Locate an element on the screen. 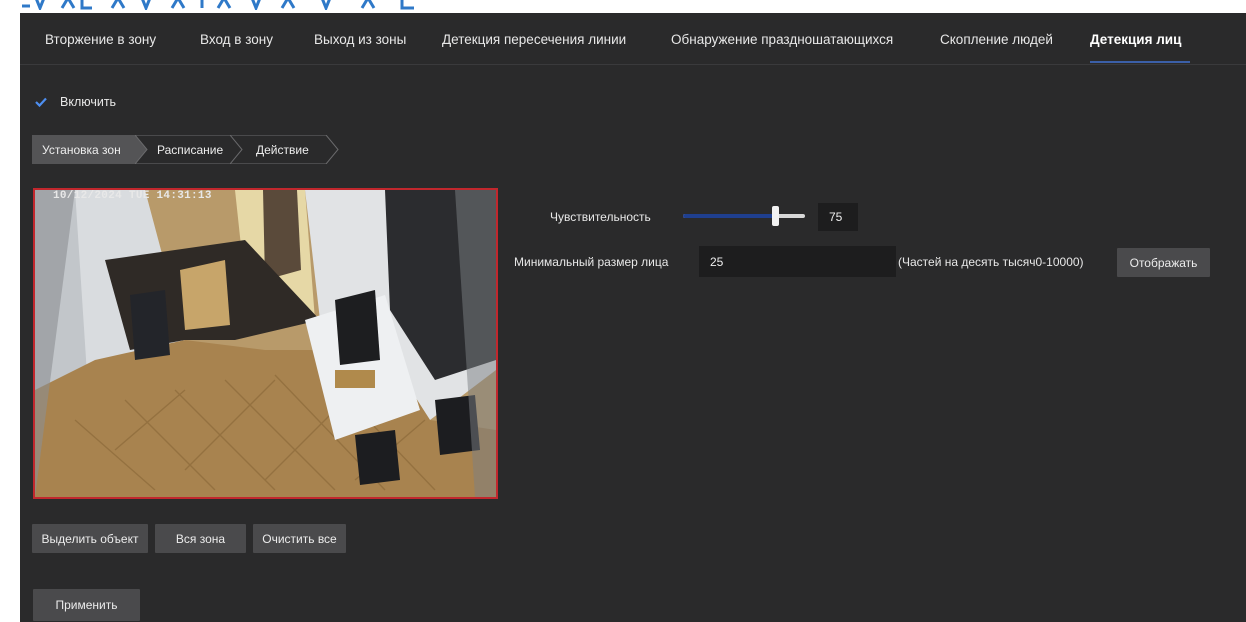 This screenshot has height=622, width=1246. slider-thumb is located at coordinates (775, 216).